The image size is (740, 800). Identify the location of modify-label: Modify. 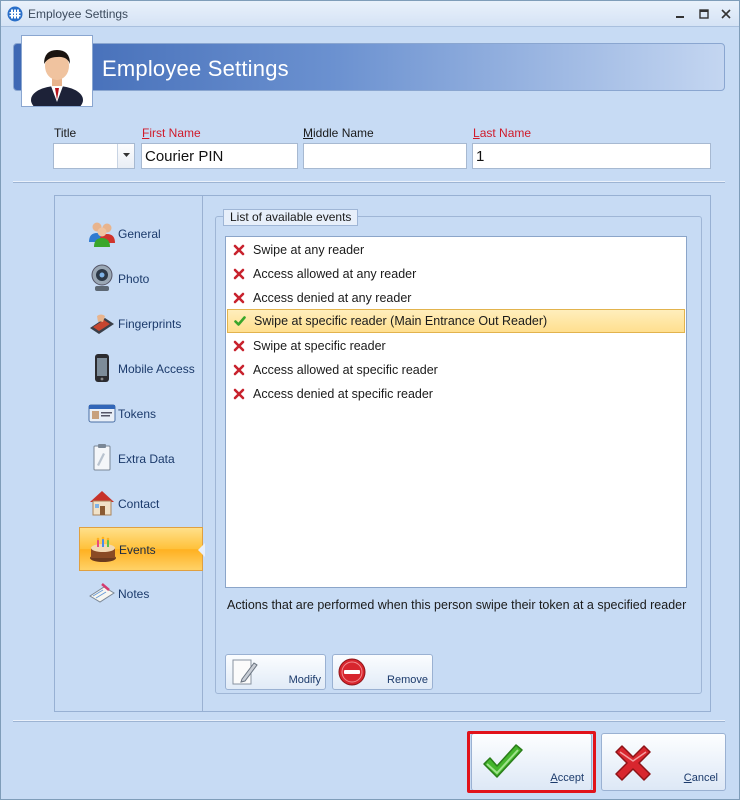
(304, 680).